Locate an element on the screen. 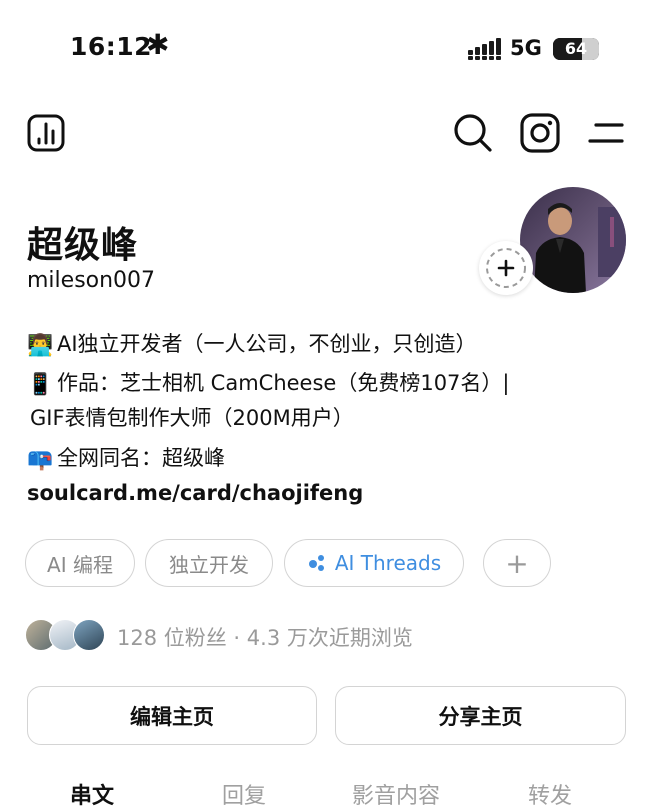 The width and height of the screenshot is (653, 810). instagram-icon is located at coordinates (540, 133).